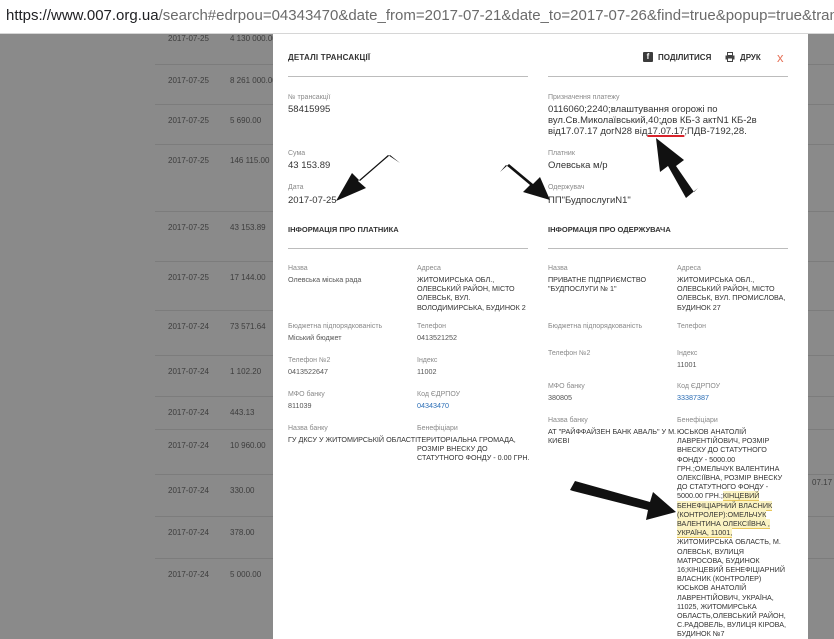 This screenshot has height=639, width=834. What do you see at coordinates (525, 182) in the screenshot?
I see `arrow-to-receiver` at bounding box center [525, 182].